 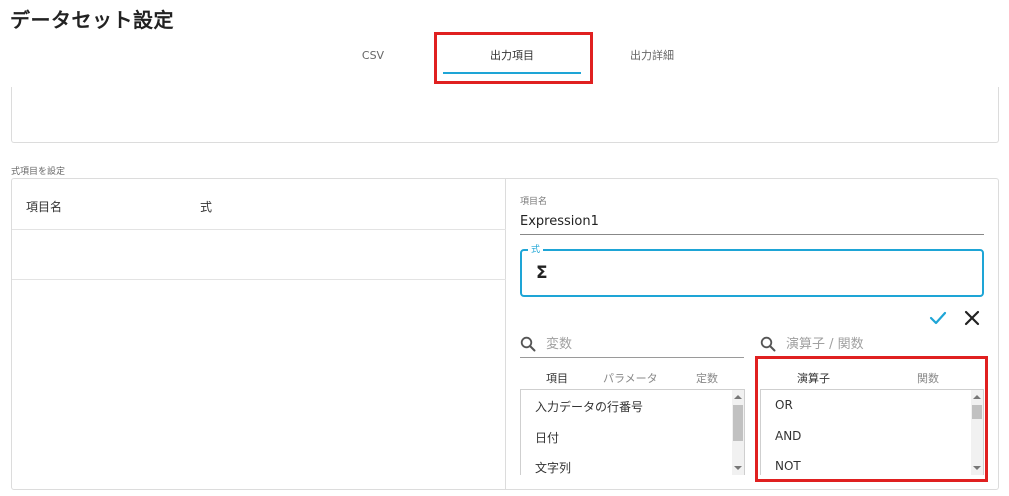 What do you see at coordinates (928, 378) in the screenshot?
I see `operator-tab-functions: 関数` at bounding box center [928, 378].